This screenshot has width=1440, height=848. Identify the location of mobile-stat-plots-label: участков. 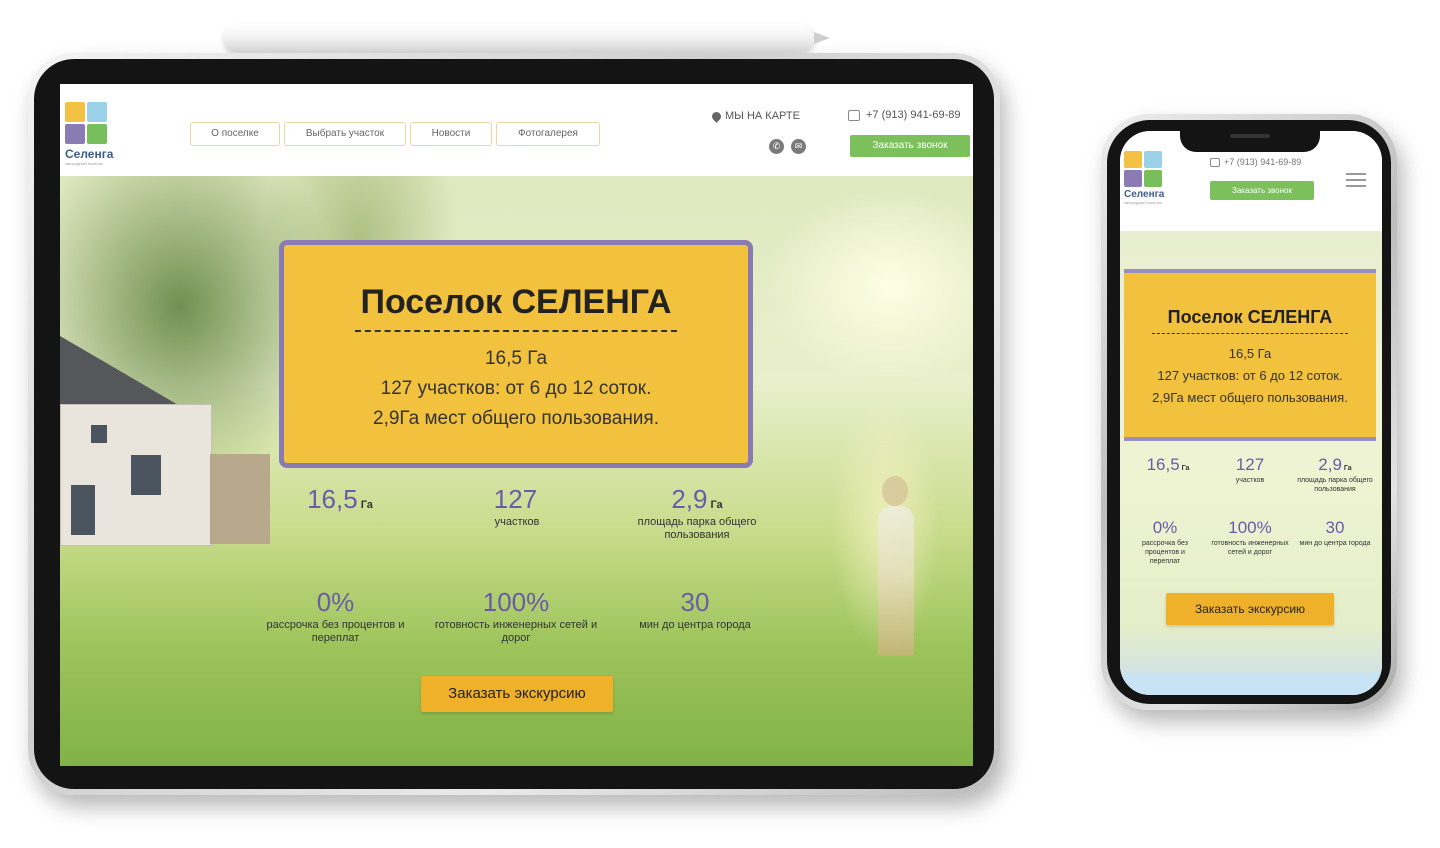
(1250, 480).